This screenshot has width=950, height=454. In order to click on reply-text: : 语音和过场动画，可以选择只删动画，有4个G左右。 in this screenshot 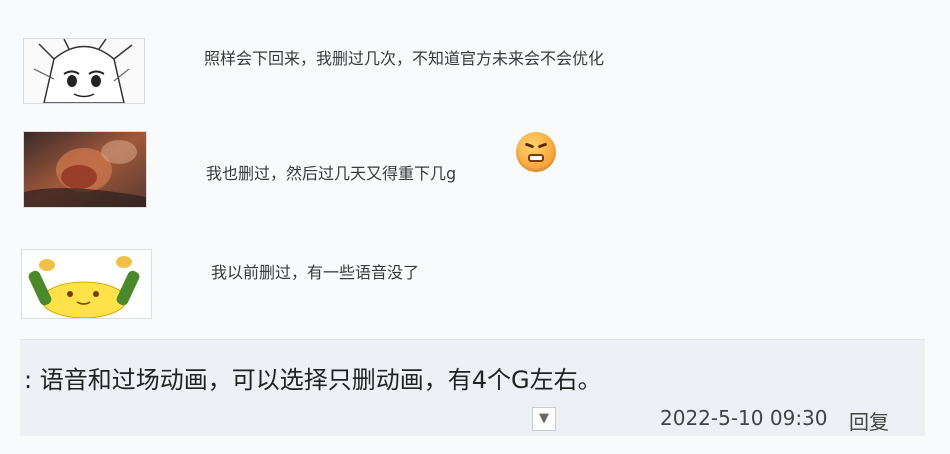, I will do `click(313, 380)`.